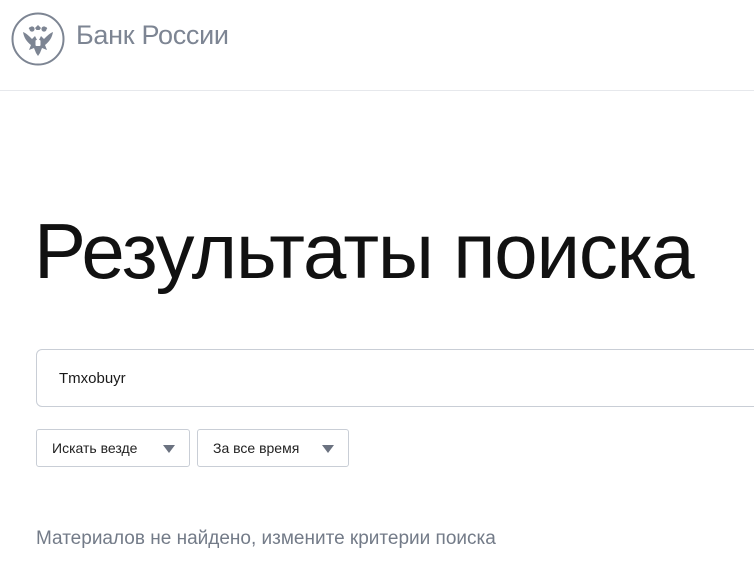 This screenshot has width=754, height=568. Describe the element at coordinates (38, 39) in the screenshot. I see `bank-emblem-icon` at that location.